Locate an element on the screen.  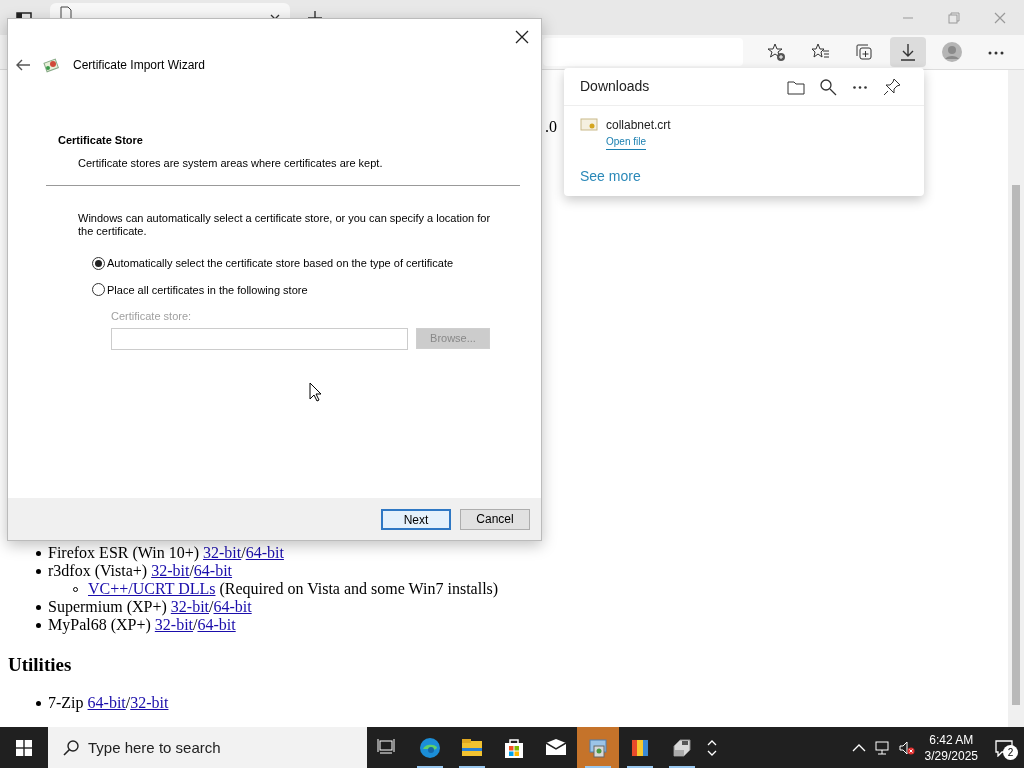
see-more-link: See more is located at coordinates (610, 176).